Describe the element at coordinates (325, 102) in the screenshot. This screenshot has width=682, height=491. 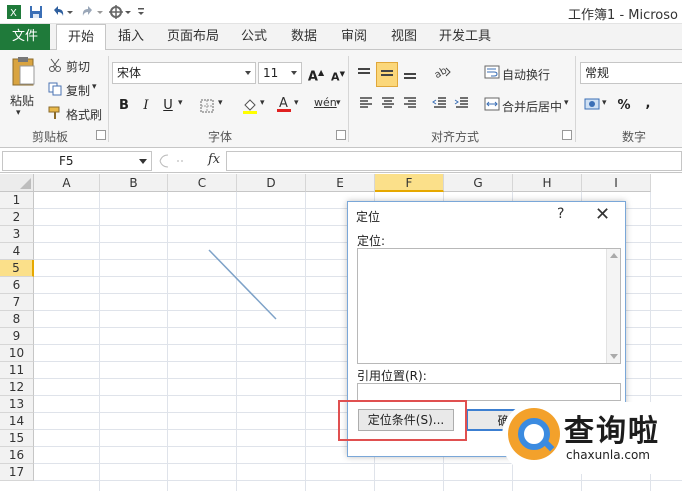
I see `phonetic-button: wén` at that location.